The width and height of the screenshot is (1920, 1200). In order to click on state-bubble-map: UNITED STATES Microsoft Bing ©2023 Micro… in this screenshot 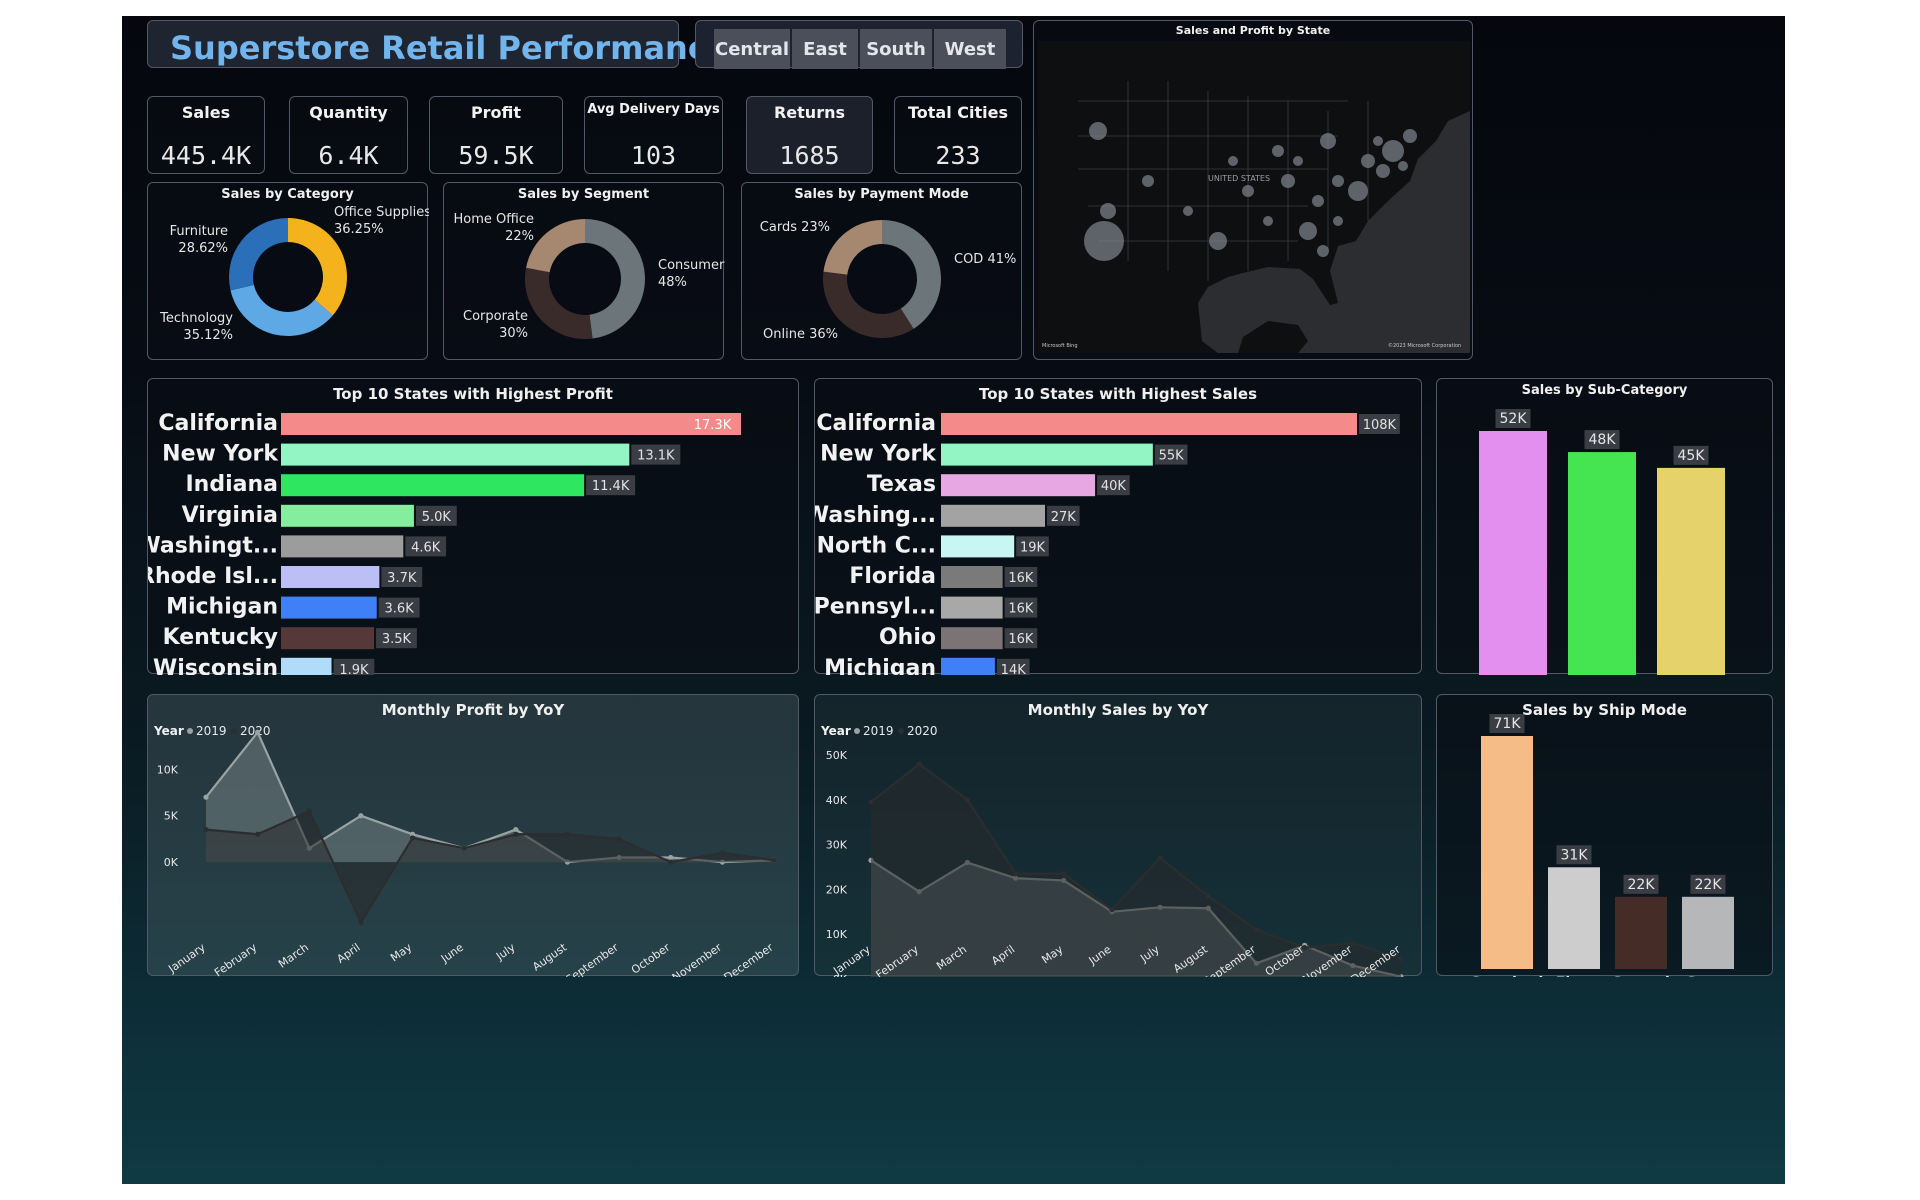, I will do `click(1254, 197)`.